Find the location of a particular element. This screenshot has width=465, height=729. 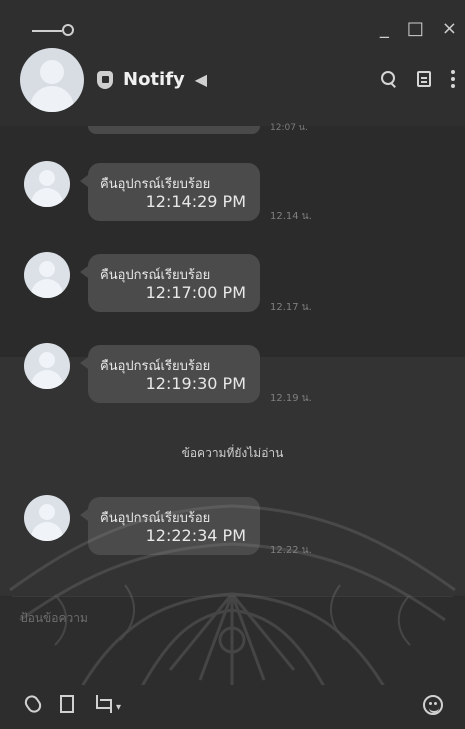

message-inner-time: 12:19:30 PM is located at coordinates (195, 383).